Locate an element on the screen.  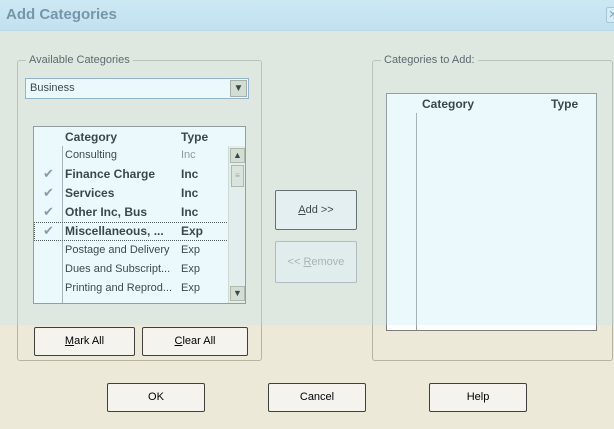
category-name: Consulting is located at coordinates (91, 155).